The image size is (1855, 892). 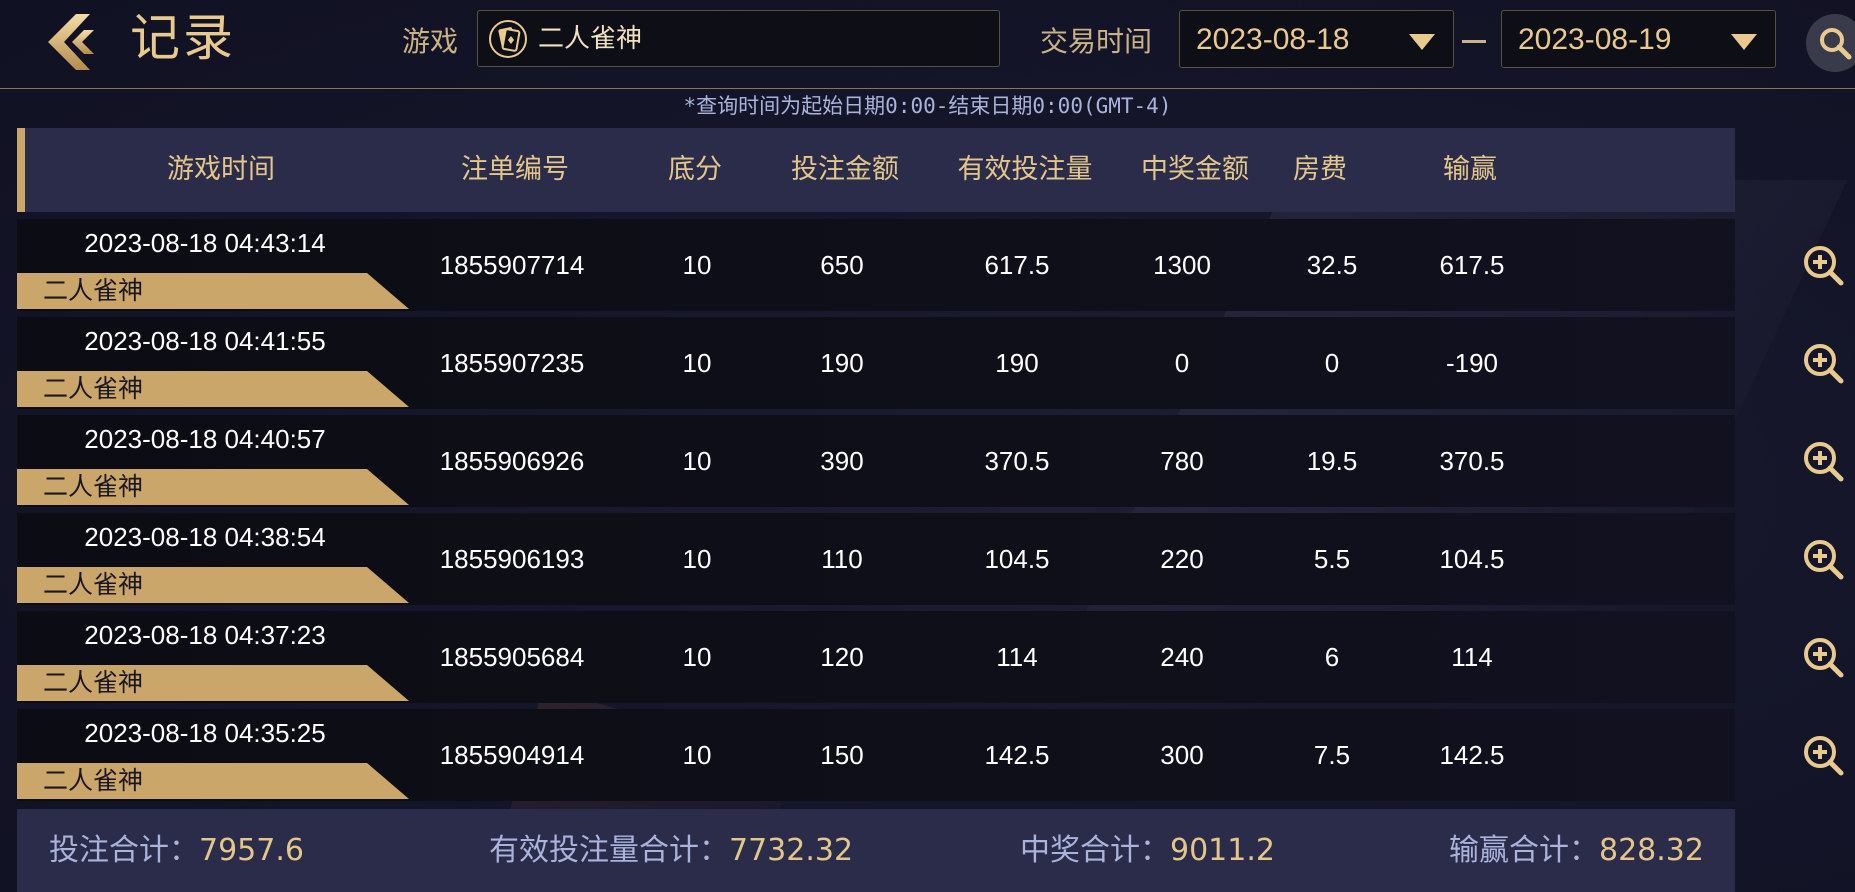 What do you see at coordinates (251, 850) in the screenshot?
I see `bet-total-value: 7957.6` at bounding box center [251, 850].